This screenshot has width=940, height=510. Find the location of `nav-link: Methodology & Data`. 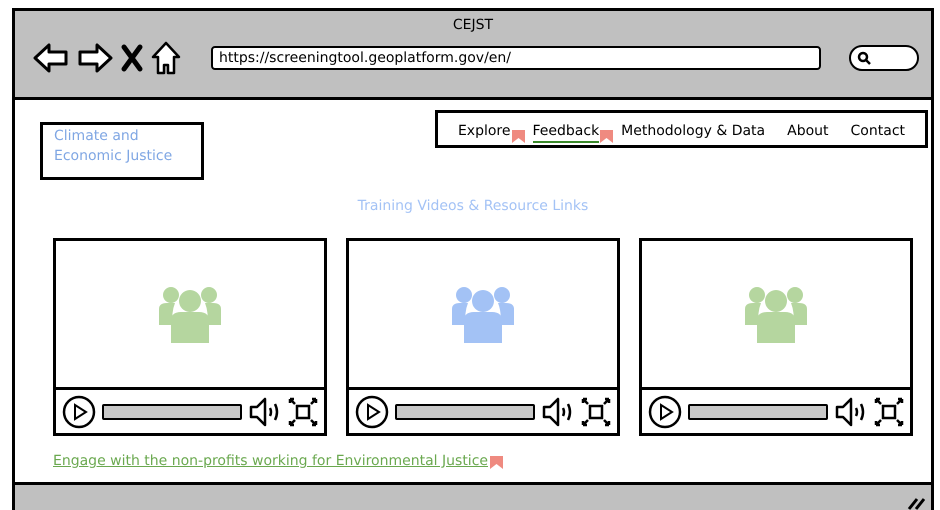

nav-link: Methodology & Data is located at coordinates (693, 130).